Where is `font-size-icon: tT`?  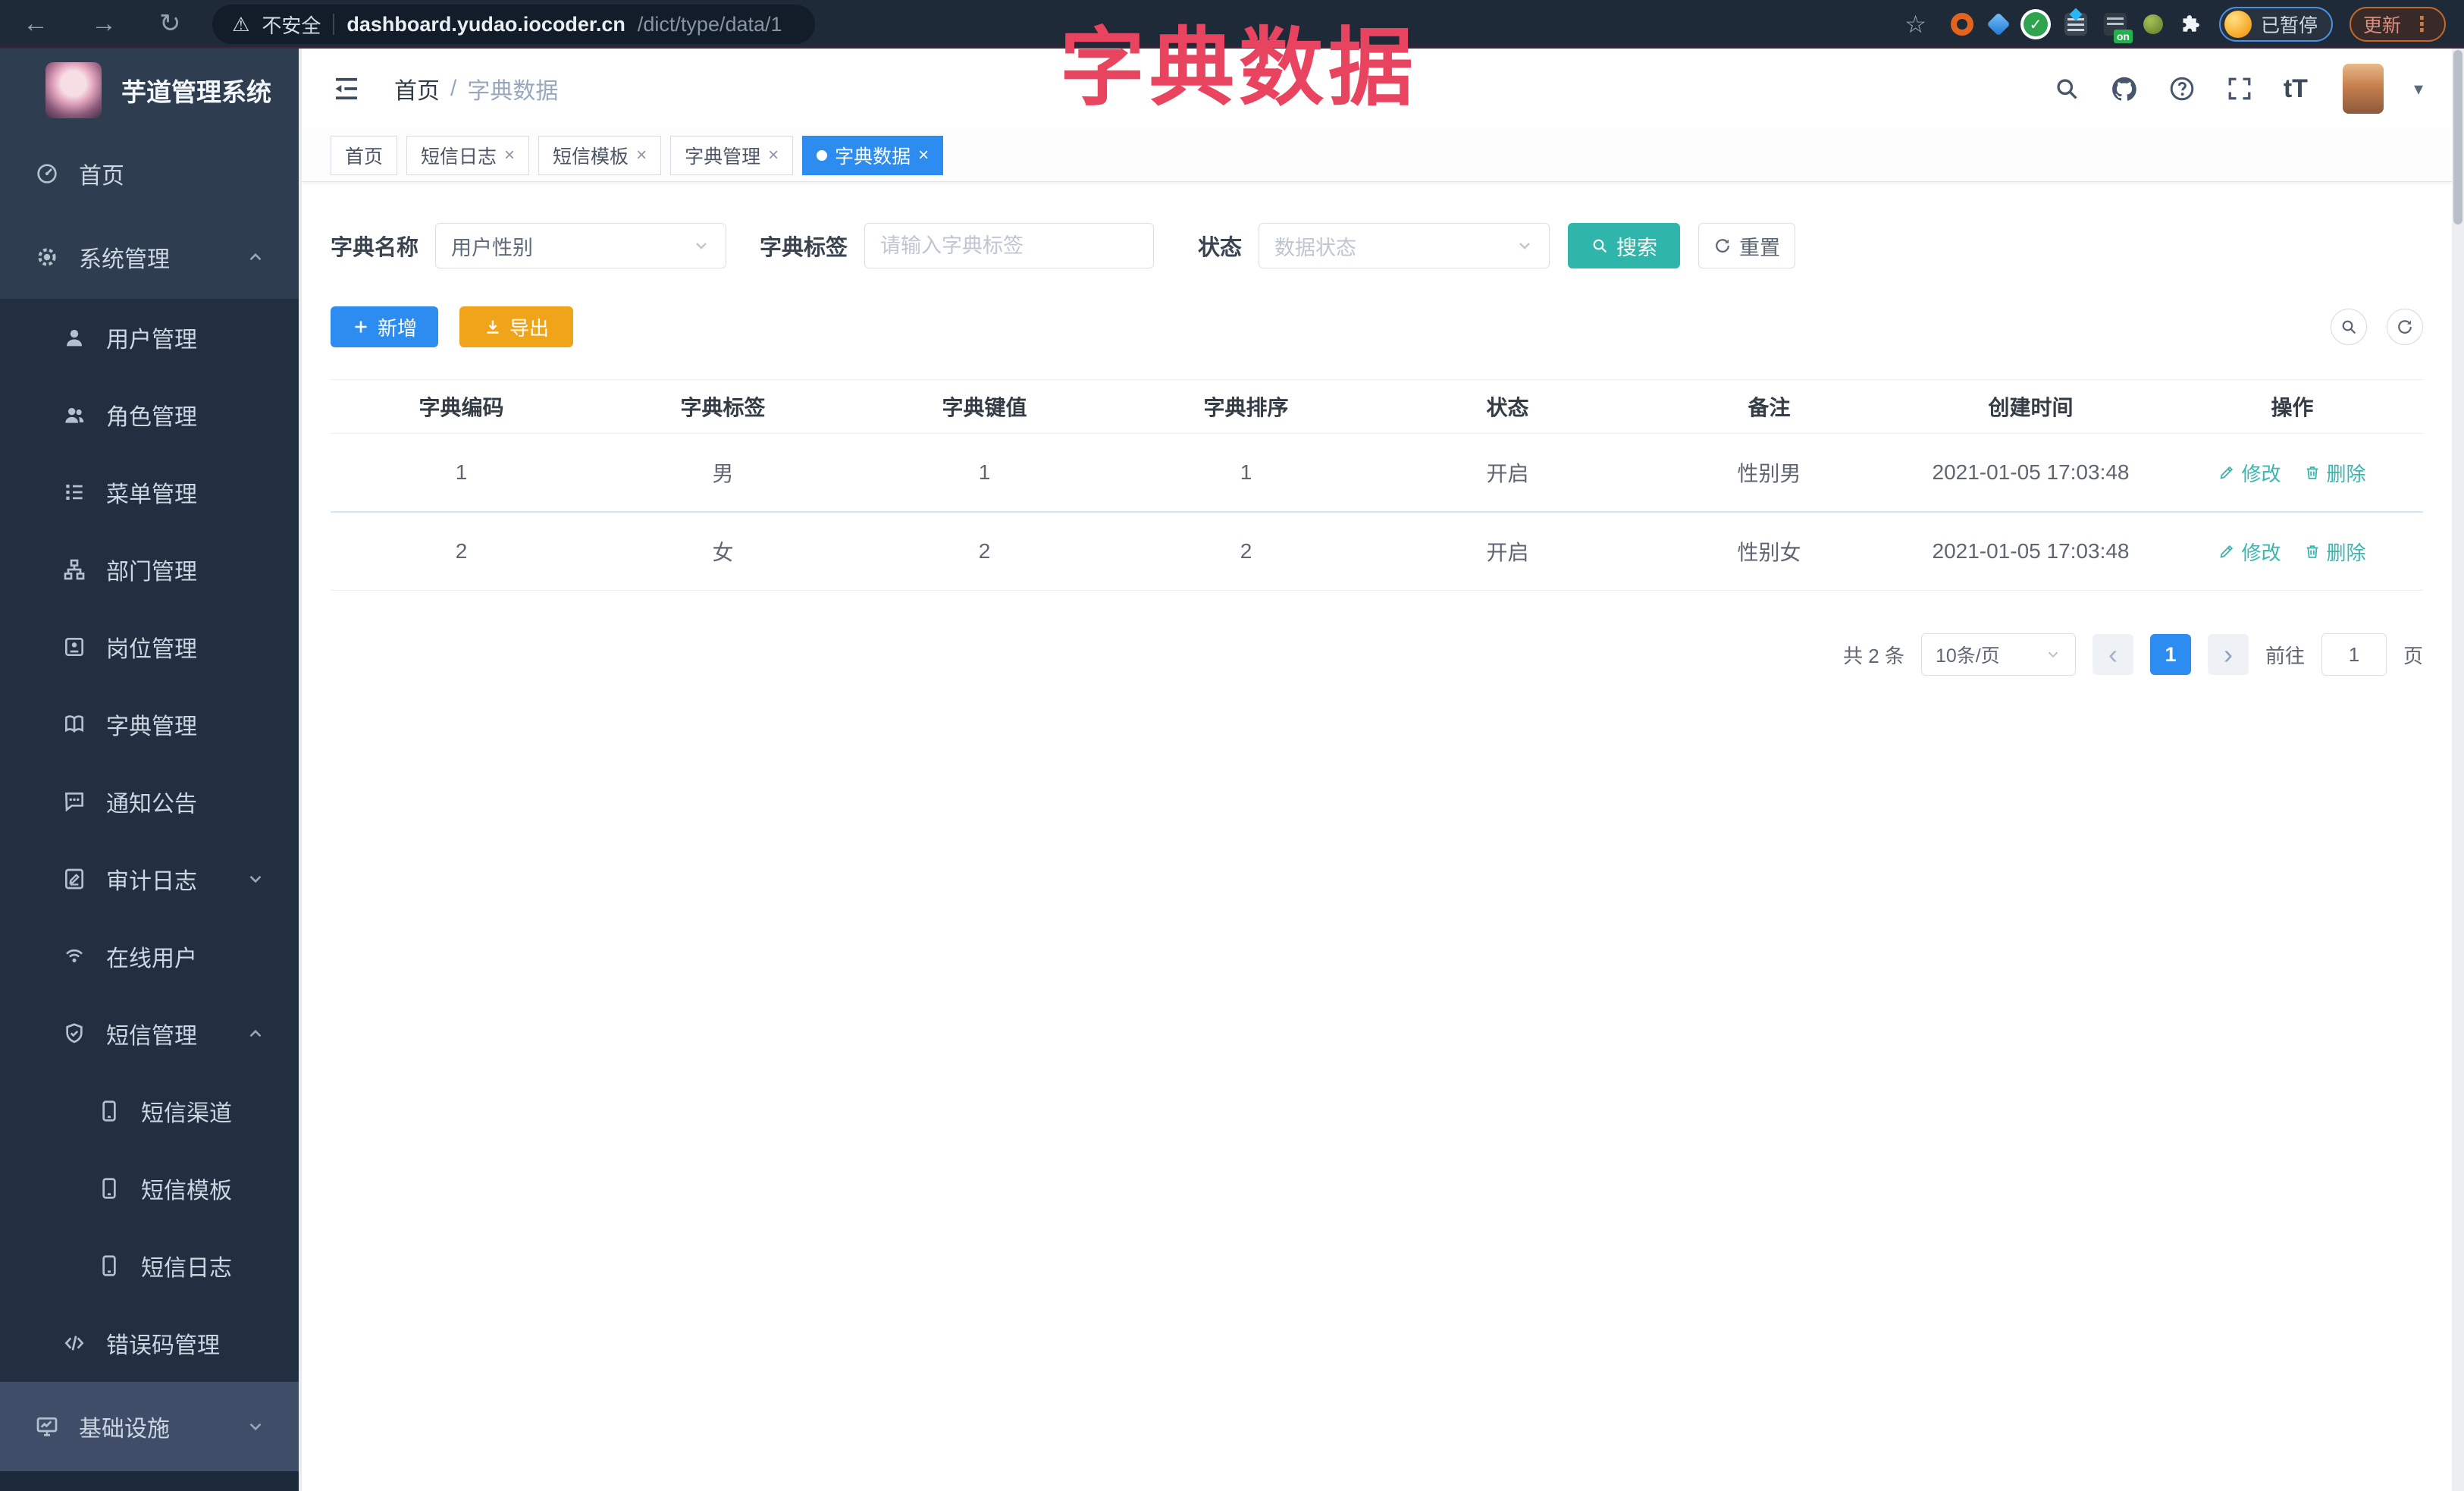 font-size-icon: tT is located at coordinates (2296, 89).